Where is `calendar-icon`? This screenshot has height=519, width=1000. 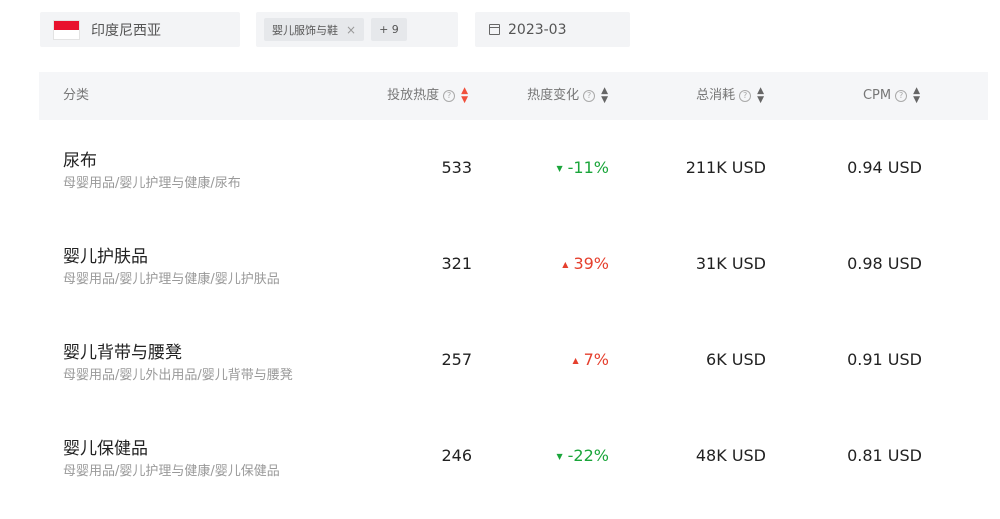 calendar-icon is located at coordinates (494, 29).